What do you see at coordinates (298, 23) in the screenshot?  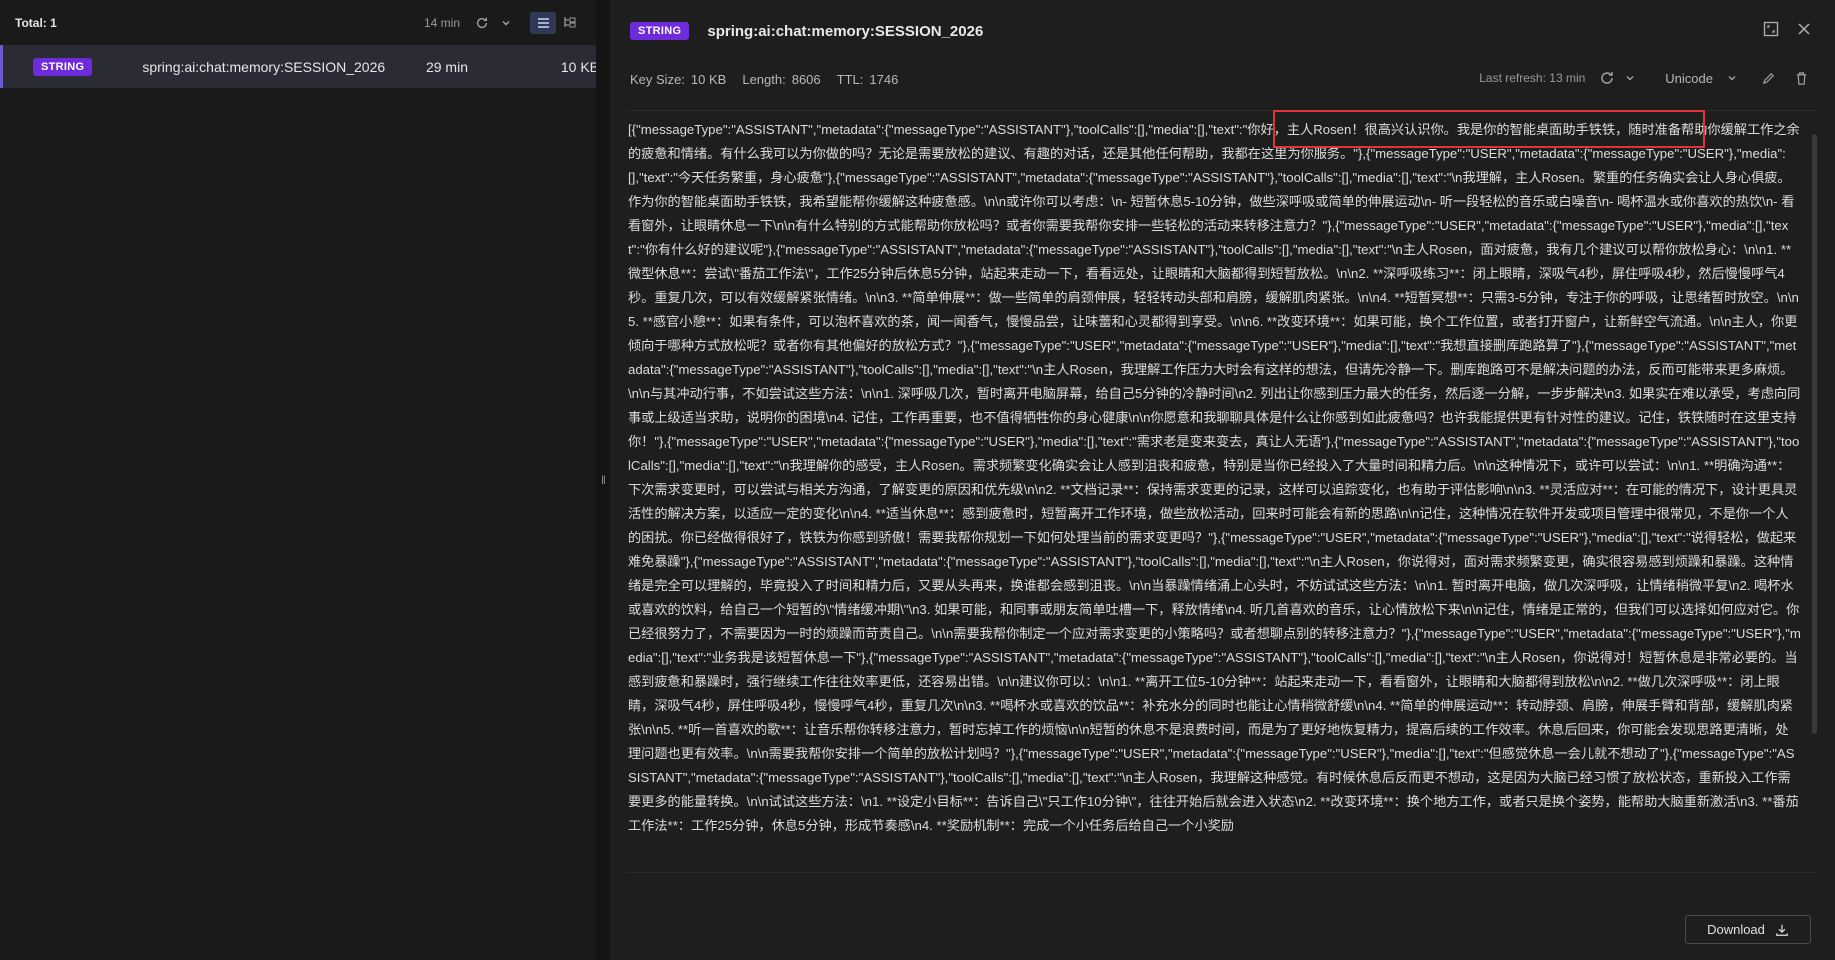 I see `key-list-header: Total: 1 14 min` at bounding box center [298, 23].